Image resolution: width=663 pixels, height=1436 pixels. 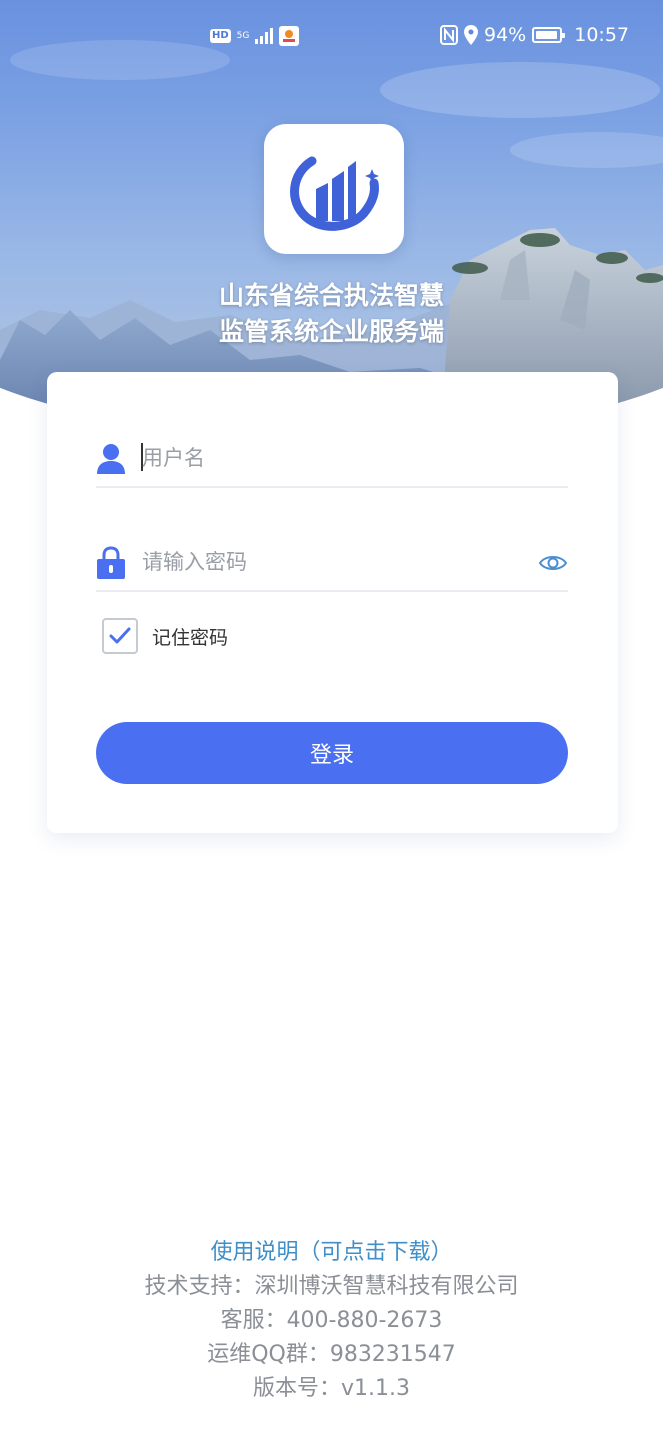 What do you see at coordinates (331, 331) in the screenshot?
I see `app-title-line2: 监管系统企业服务端` at bounding box center [331, 331].